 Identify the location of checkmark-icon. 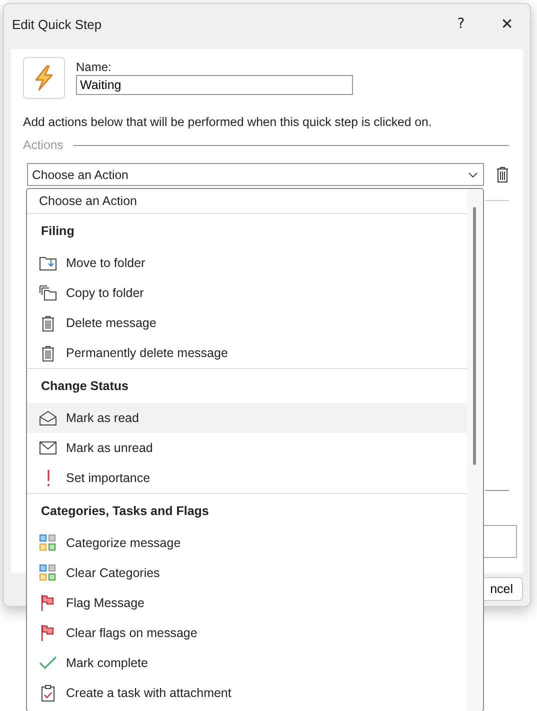
(48, 663).